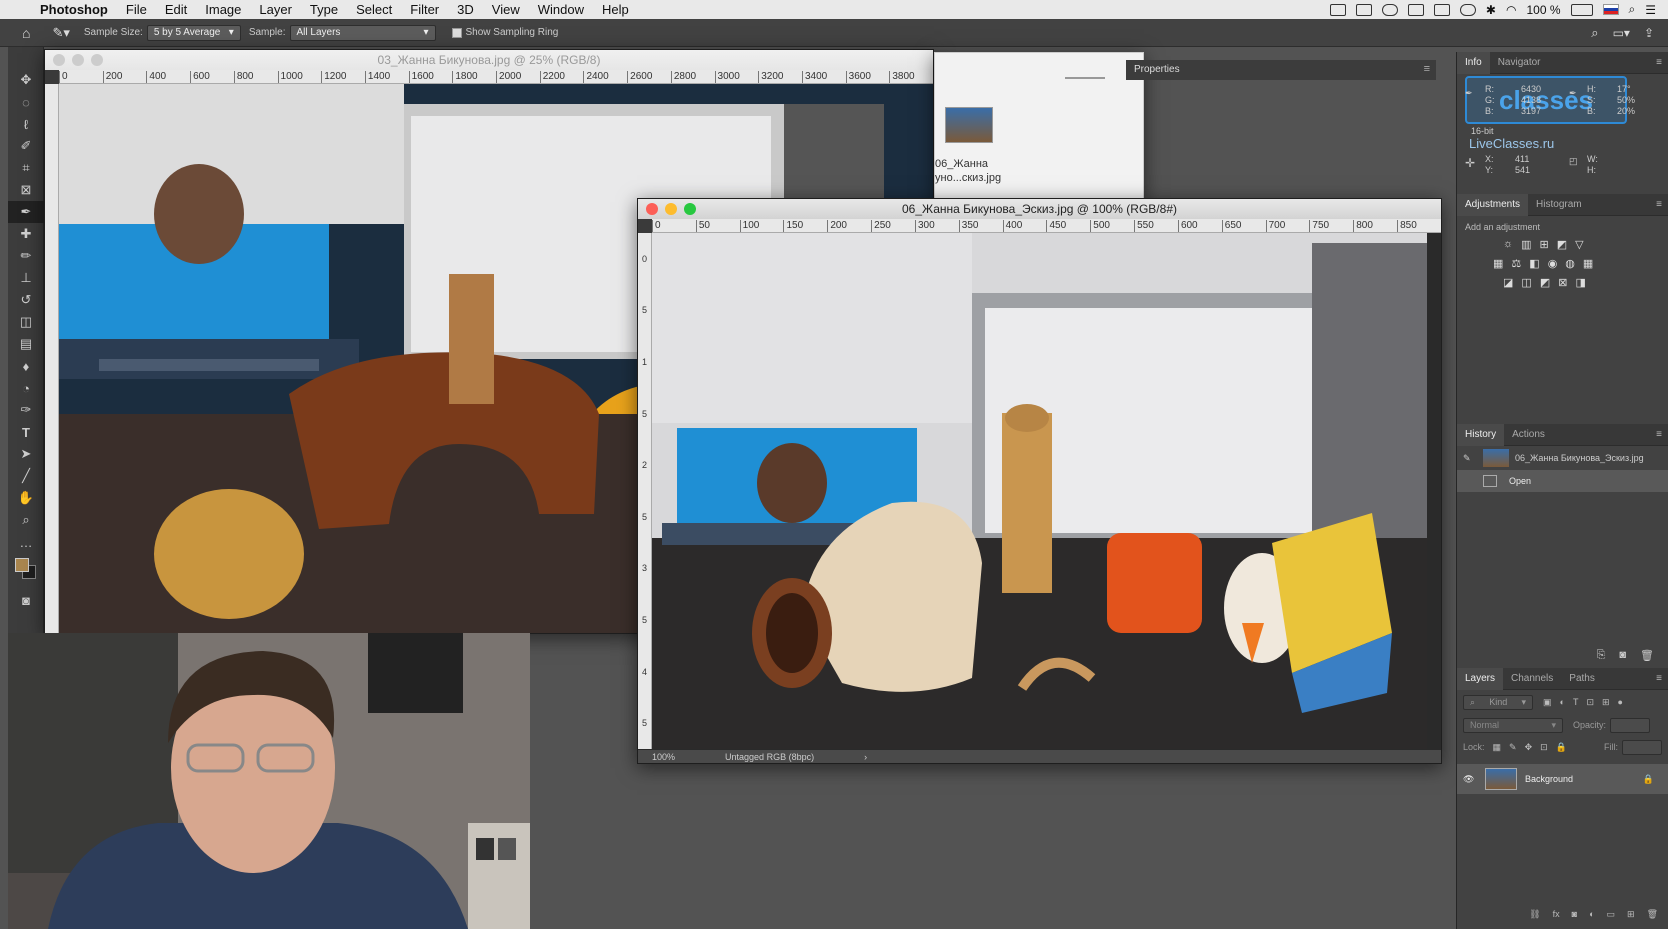 The width and height of the screenshot is (1668, 929). What do you see at coordinates (1561, 747) in the screenshot?
I see `lock-all-icon: 🔒` at bounding box center [1561, 747].